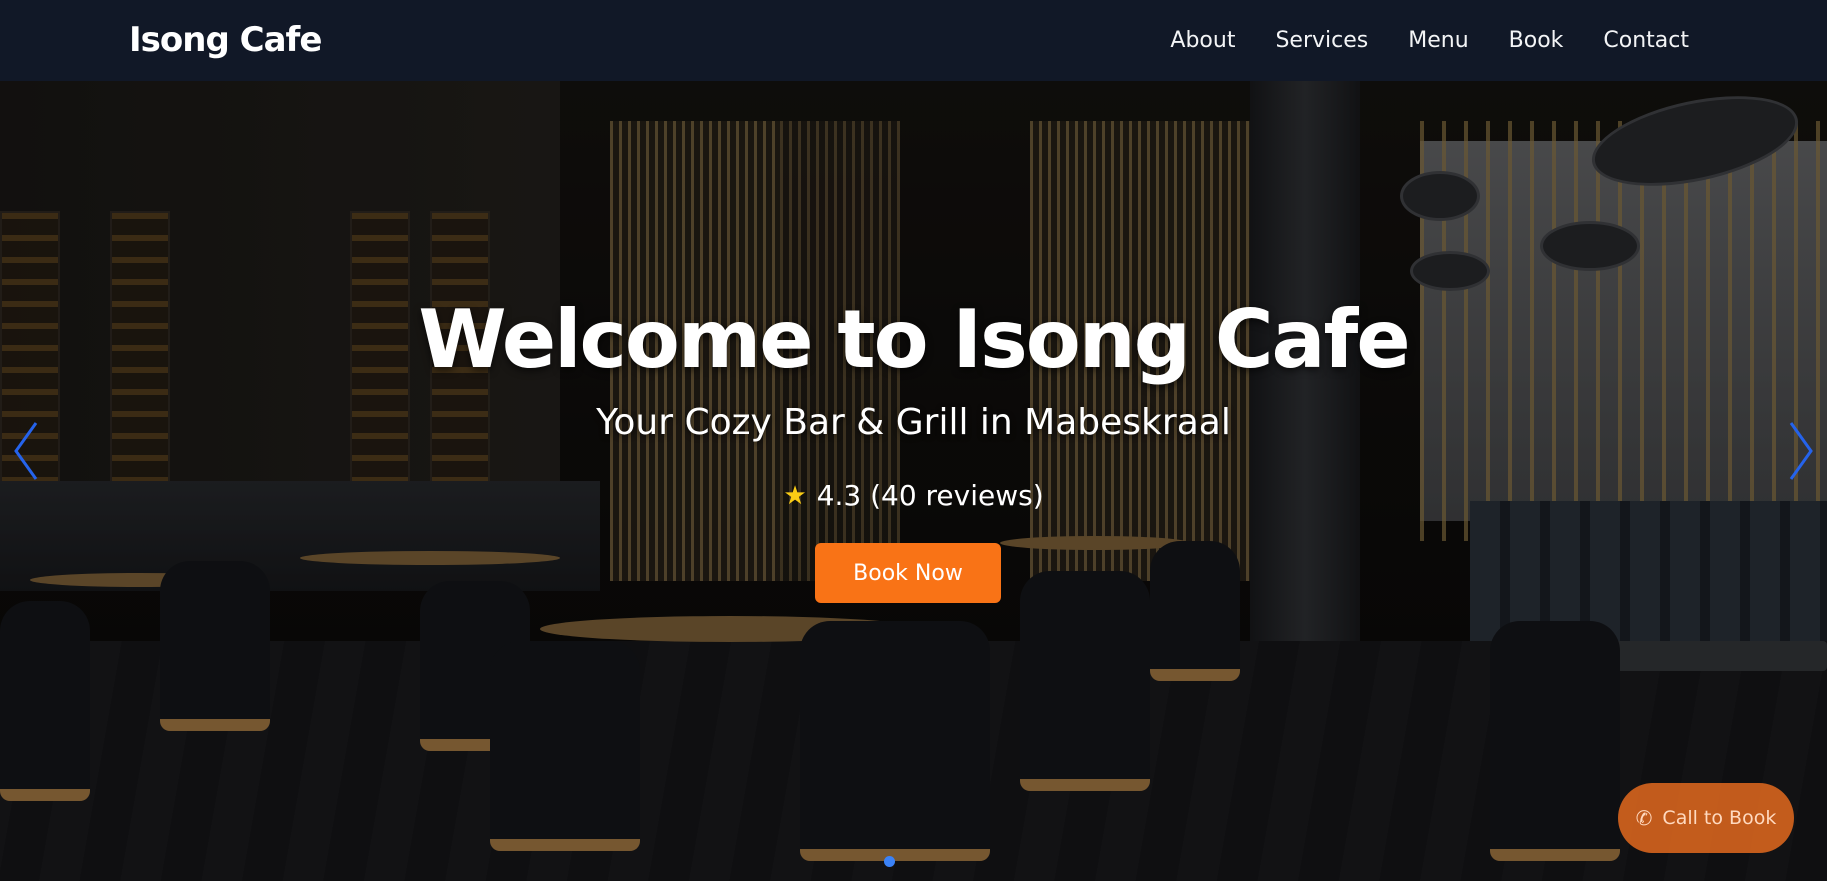 This screenshot has width=1827, height=881. I want to click on call-to-book-button: ✆ Call to Book, so click(1706, 818).